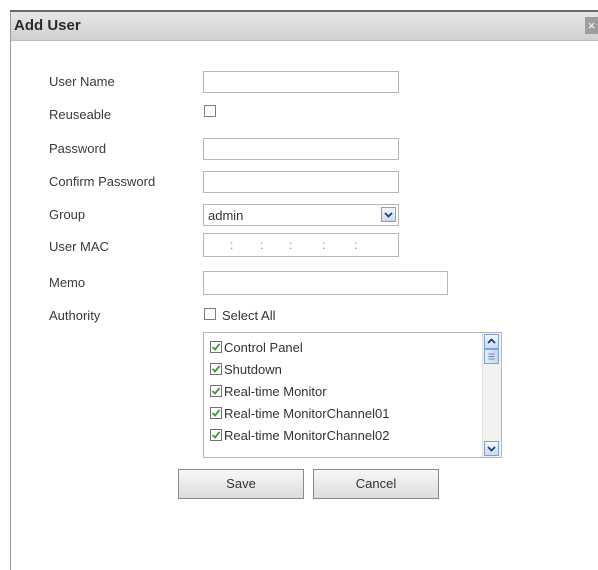 Image resolution: width=598 pixels, height=570 pixels. I want to click on confirm-password-label: Confirm Password, so click(102, 181).